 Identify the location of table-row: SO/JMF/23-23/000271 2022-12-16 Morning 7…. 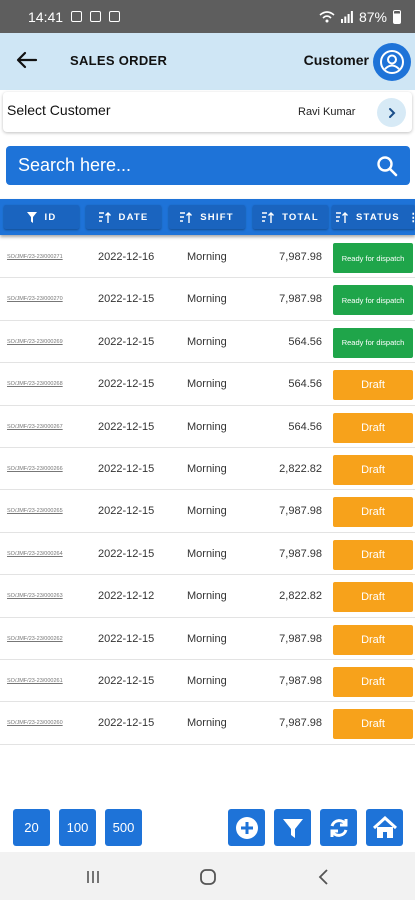
(207, 257).